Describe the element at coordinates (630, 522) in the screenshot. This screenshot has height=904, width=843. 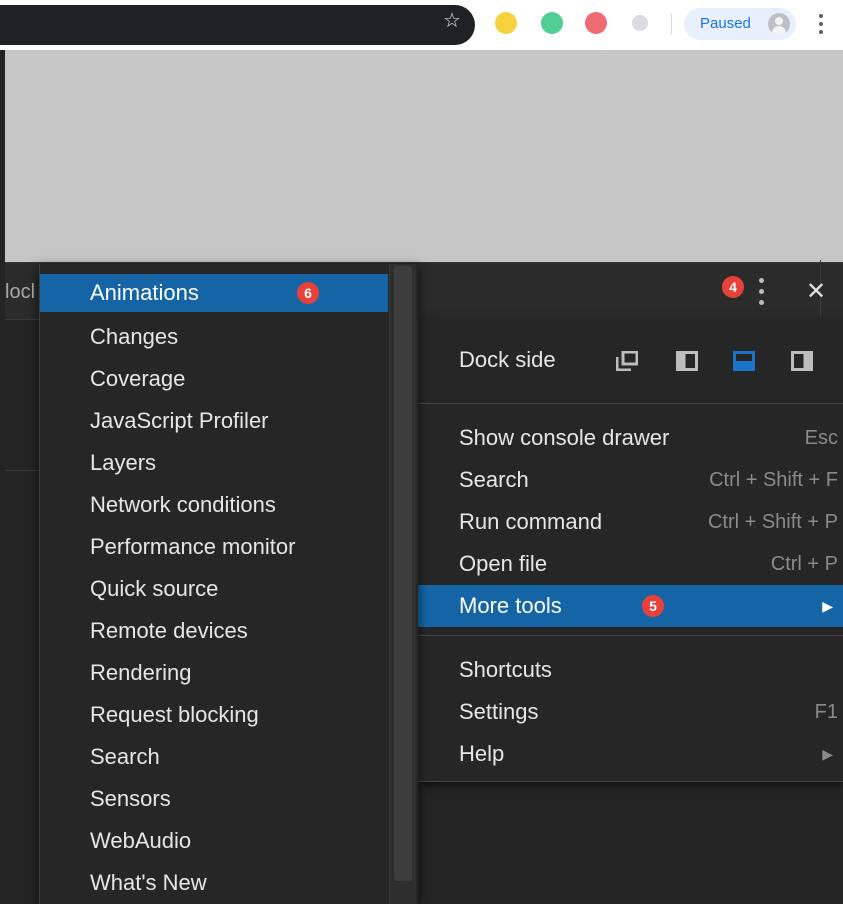
I see `menu-item-run-command: Run command Ctrl + Shift + P` at that location.